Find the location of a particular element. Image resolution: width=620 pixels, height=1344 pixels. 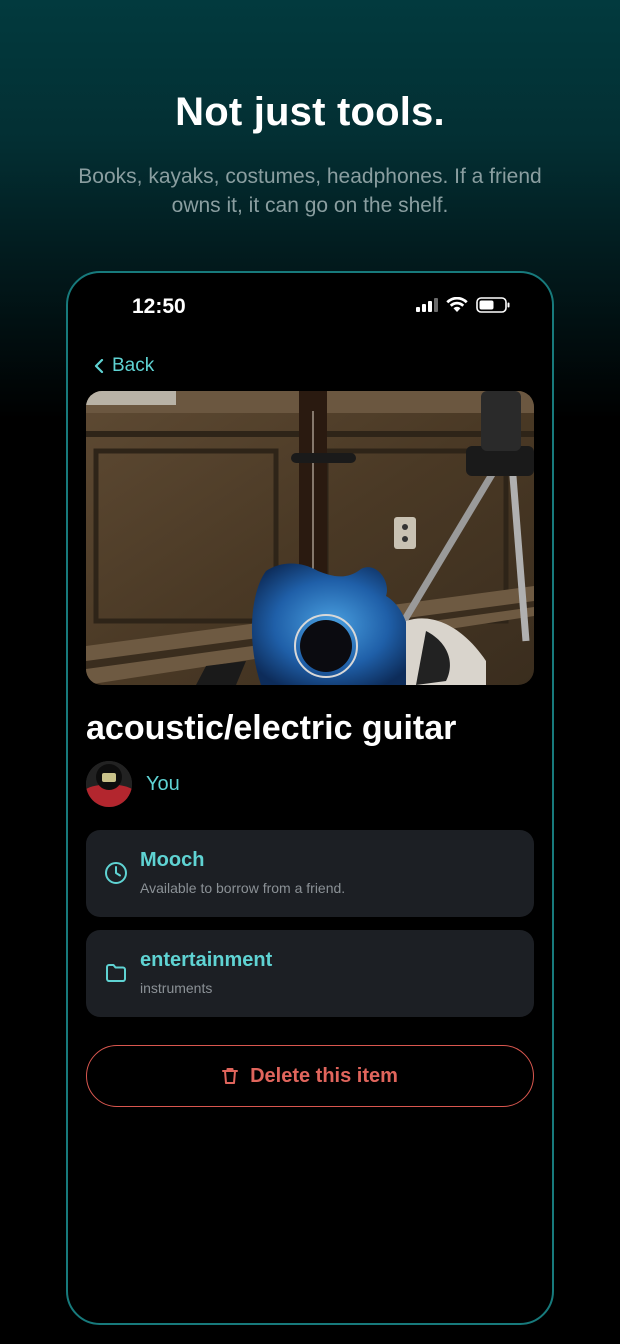

status-icons is located at coordinates (463, 305).